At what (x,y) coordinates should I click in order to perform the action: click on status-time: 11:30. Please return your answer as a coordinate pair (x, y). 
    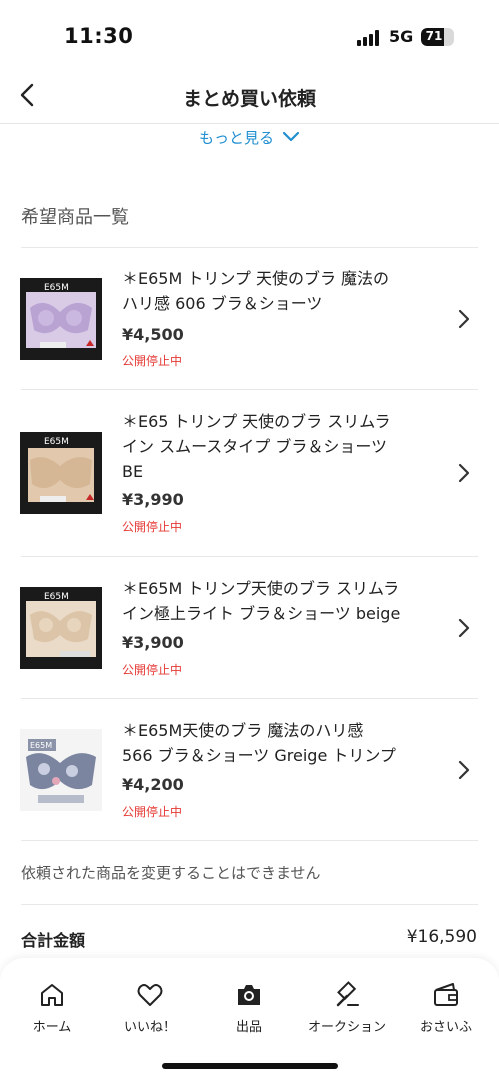
    Looking at the image, I should click on (99, 36).